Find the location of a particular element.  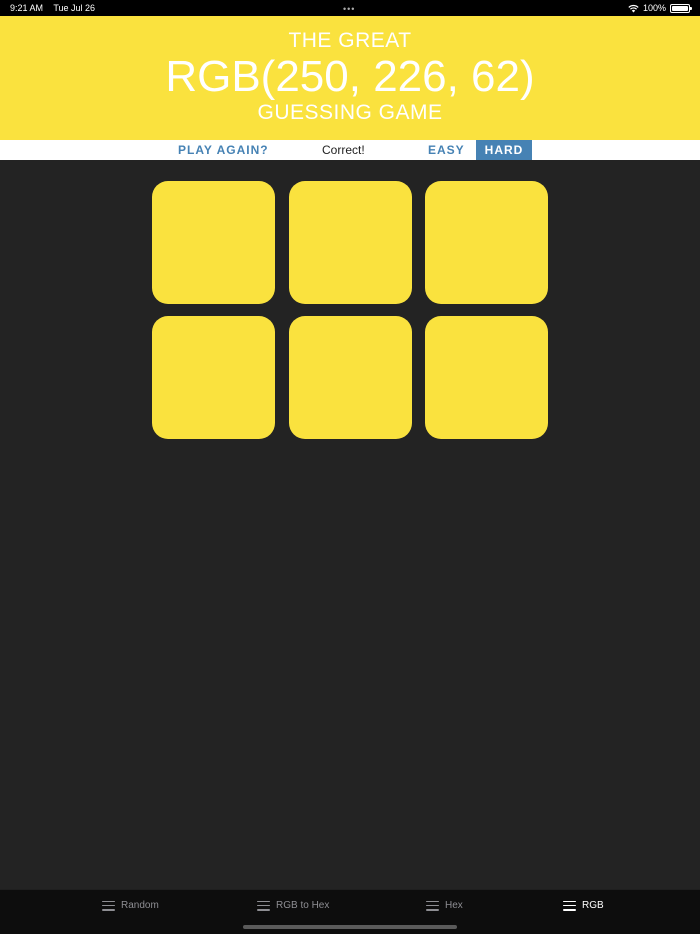

tab-label: RGB to Hex is located at coordinates (303, 905).